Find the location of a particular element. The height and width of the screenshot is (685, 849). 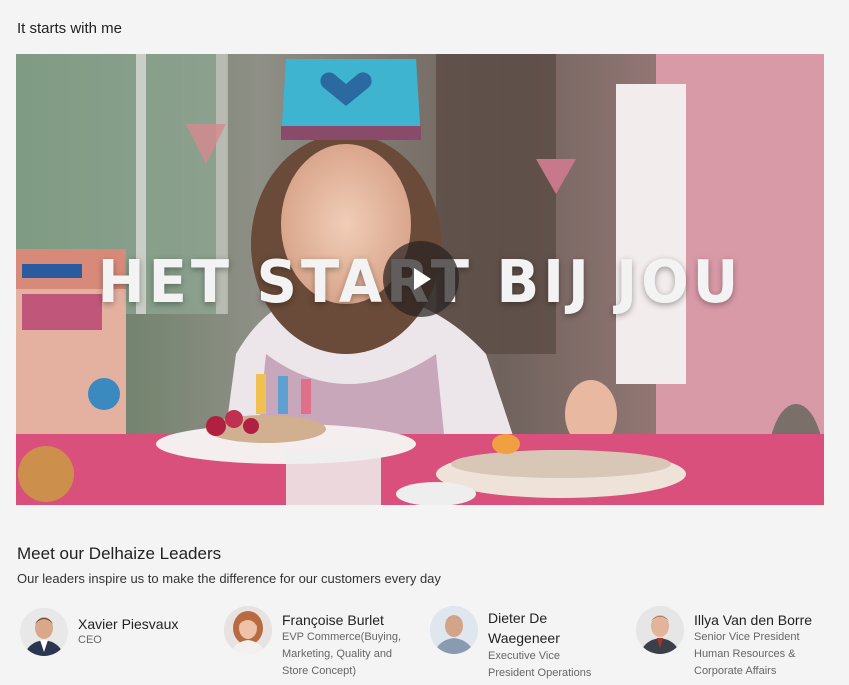

leader-name: Françoise Burlet is located at coordinates (333, 620).